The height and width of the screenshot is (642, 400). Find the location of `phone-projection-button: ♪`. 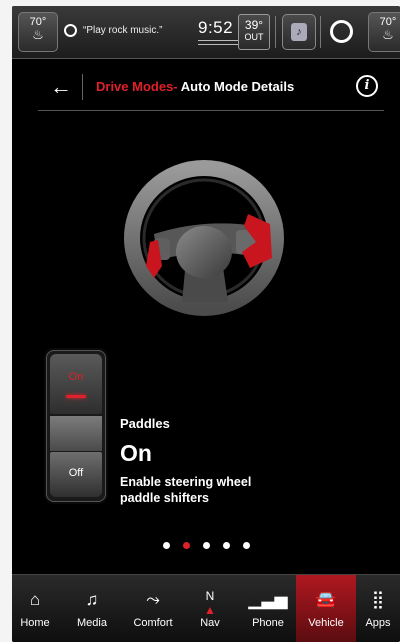

phone-projection-button: ♪ is located at coordinates (299, 32).